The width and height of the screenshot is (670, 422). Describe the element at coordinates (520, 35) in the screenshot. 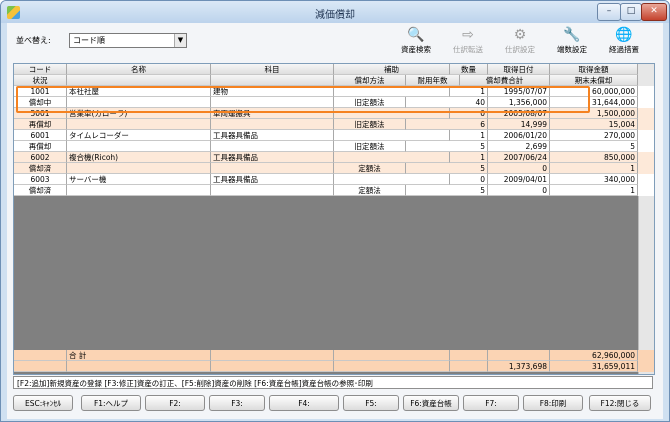

I see `gear-icon: ⚙` at that location.